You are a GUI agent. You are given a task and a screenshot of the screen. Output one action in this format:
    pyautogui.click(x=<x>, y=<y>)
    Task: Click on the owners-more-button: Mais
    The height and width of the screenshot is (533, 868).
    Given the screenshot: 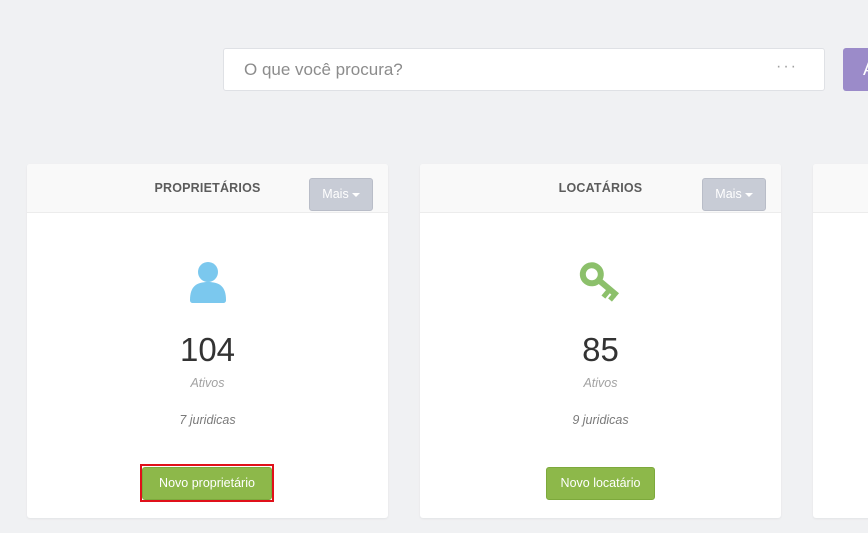 What is the action you would take?
    pyautogui.click(x=341, y=194)
    